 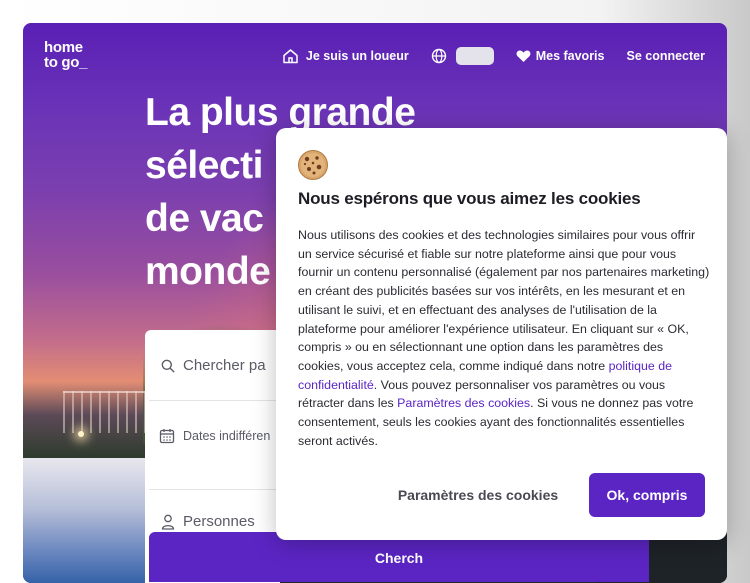 What do you see at coordinates (469, 198) in the screenshot?
I see `cookie-dialog-title: Nous espérons que vous aimez les cookies` at bounding box center [469, 198].